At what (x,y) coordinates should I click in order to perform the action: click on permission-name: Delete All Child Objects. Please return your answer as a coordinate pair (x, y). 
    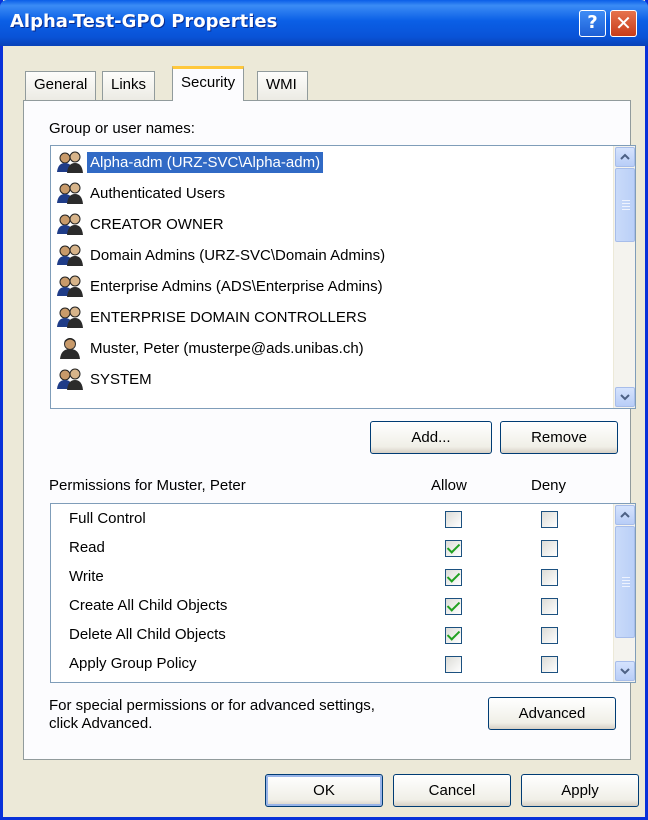
    Looking at the image, I should click on (147, 634).